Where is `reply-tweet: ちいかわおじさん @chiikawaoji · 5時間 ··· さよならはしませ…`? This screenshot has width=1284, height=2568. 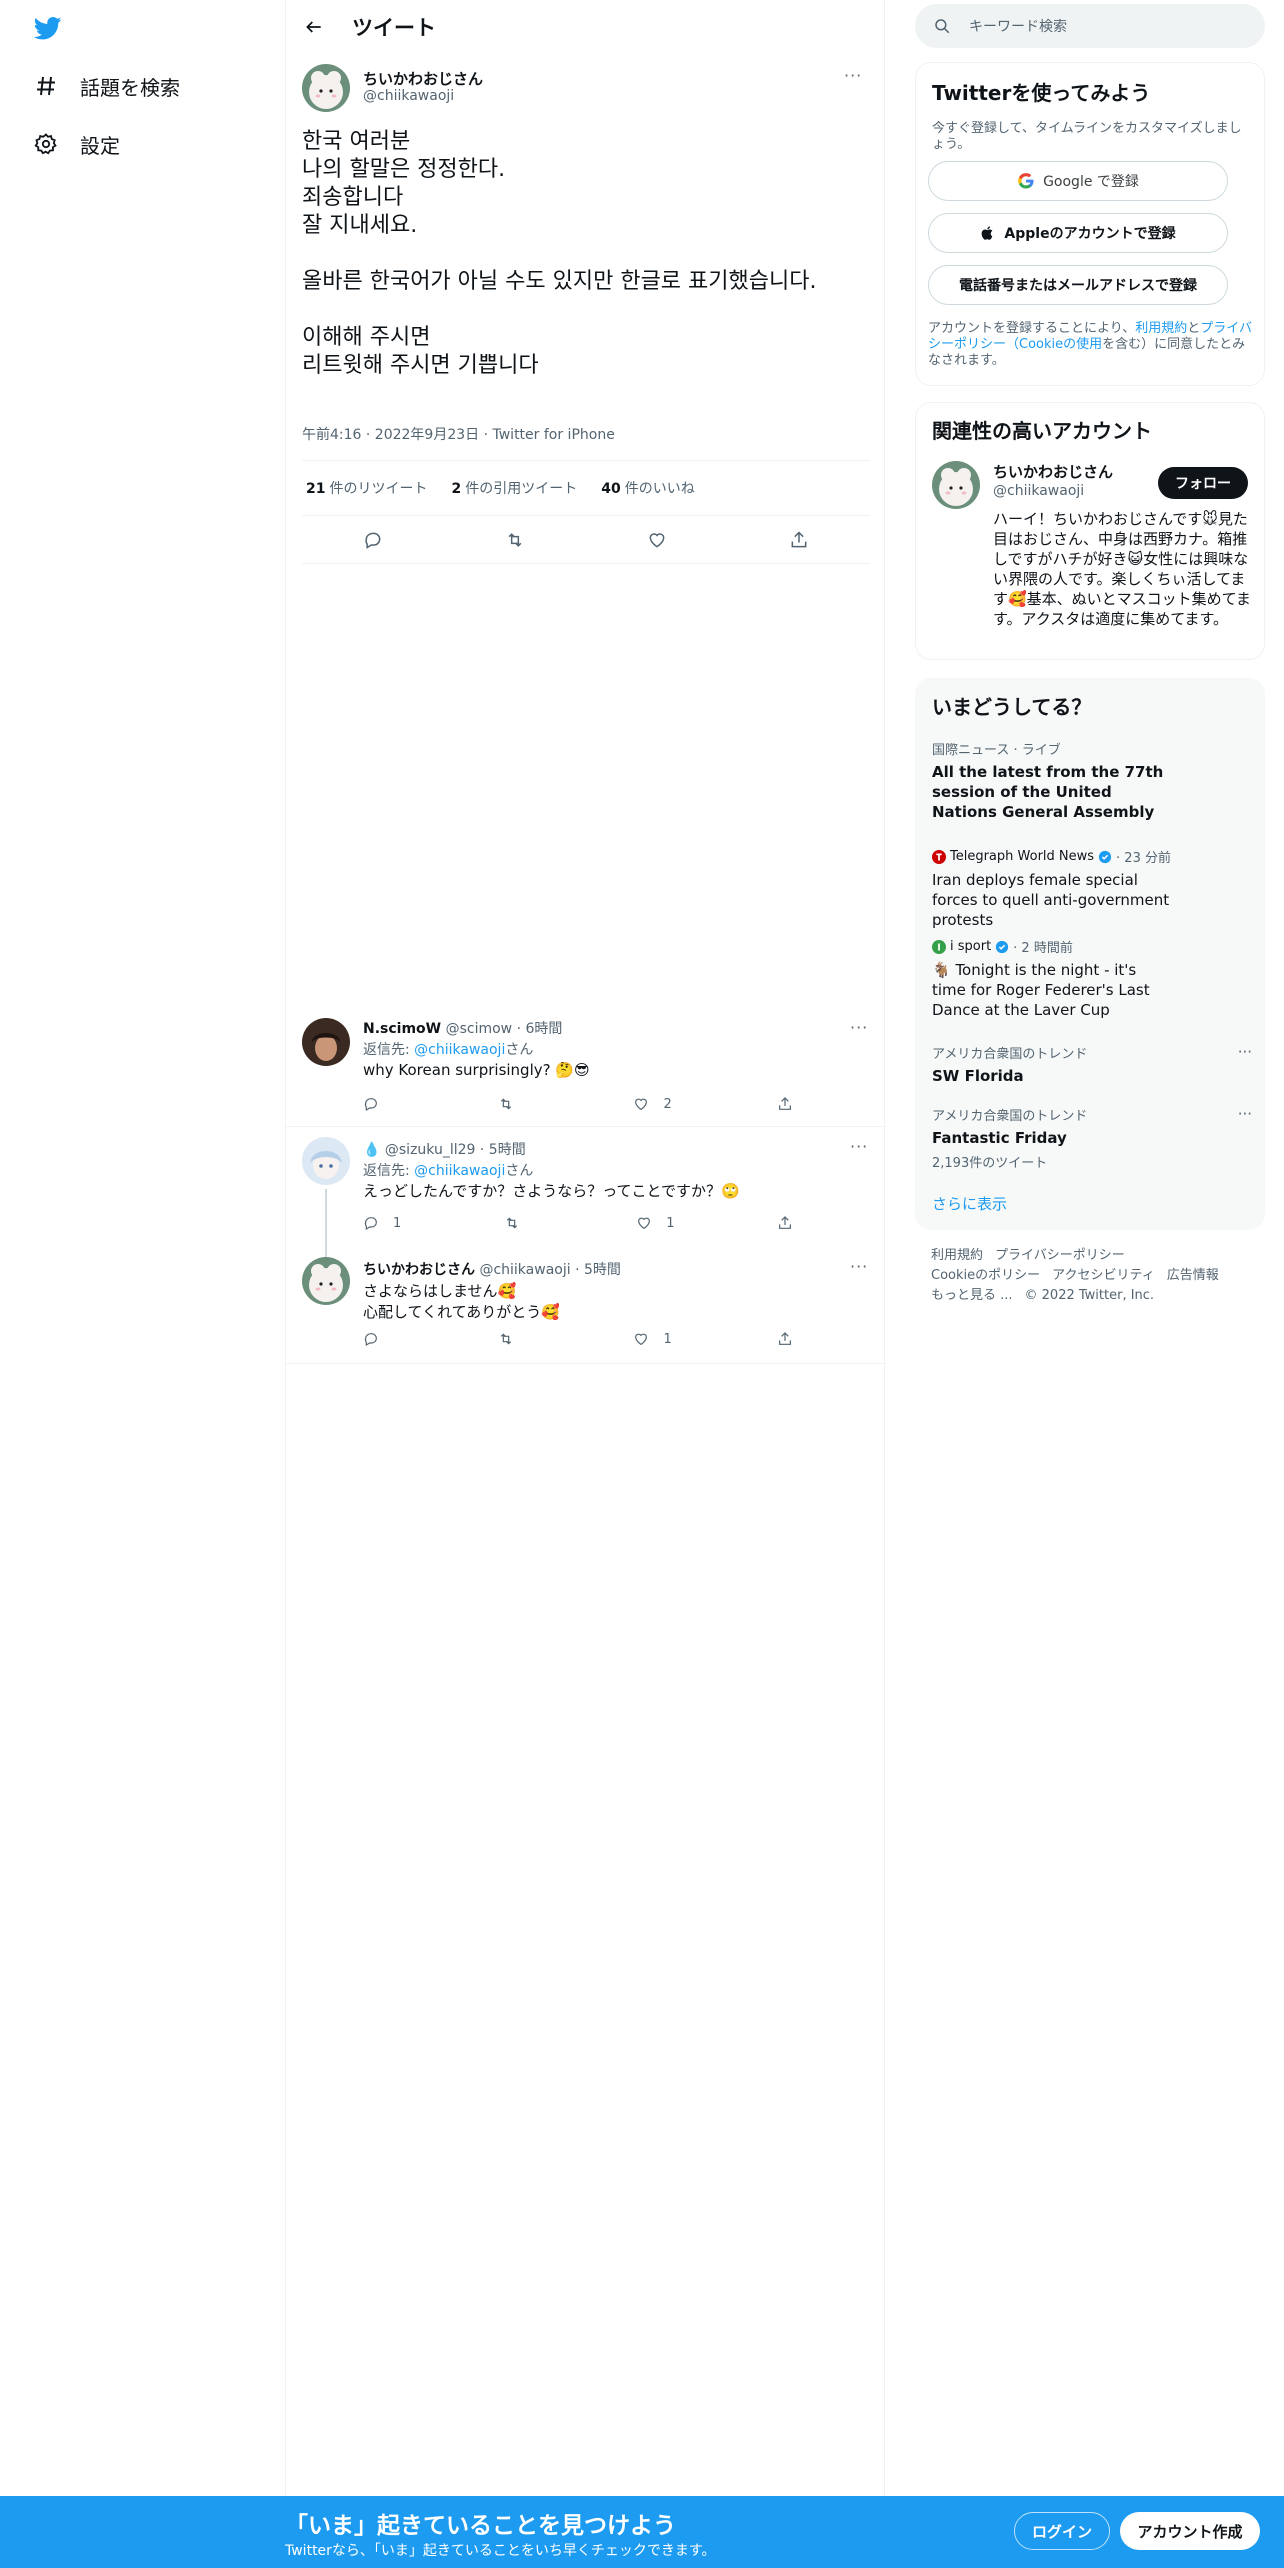
reply-tweet: ちいかわおじさん @chiikawaoji · 5時間 ··· さよならはしませ… is located at coordinates (586, 1305).